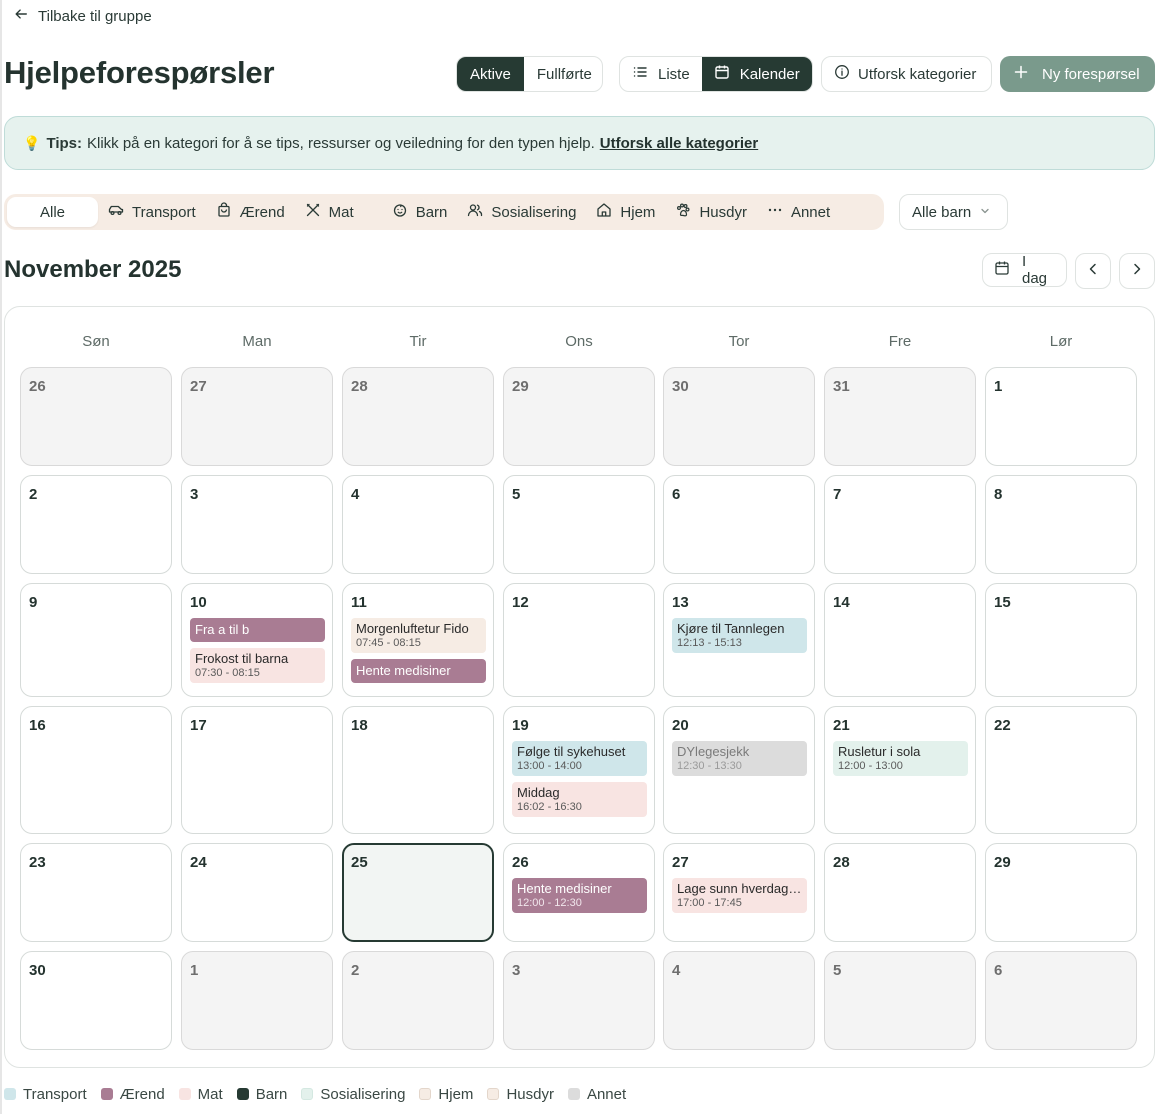 The image size is (1160, 1114). What do you see at coordinates (711, 212) in the screenshot?
I see `category-husdyr: Husdyr` at bounding box center [711, 212].